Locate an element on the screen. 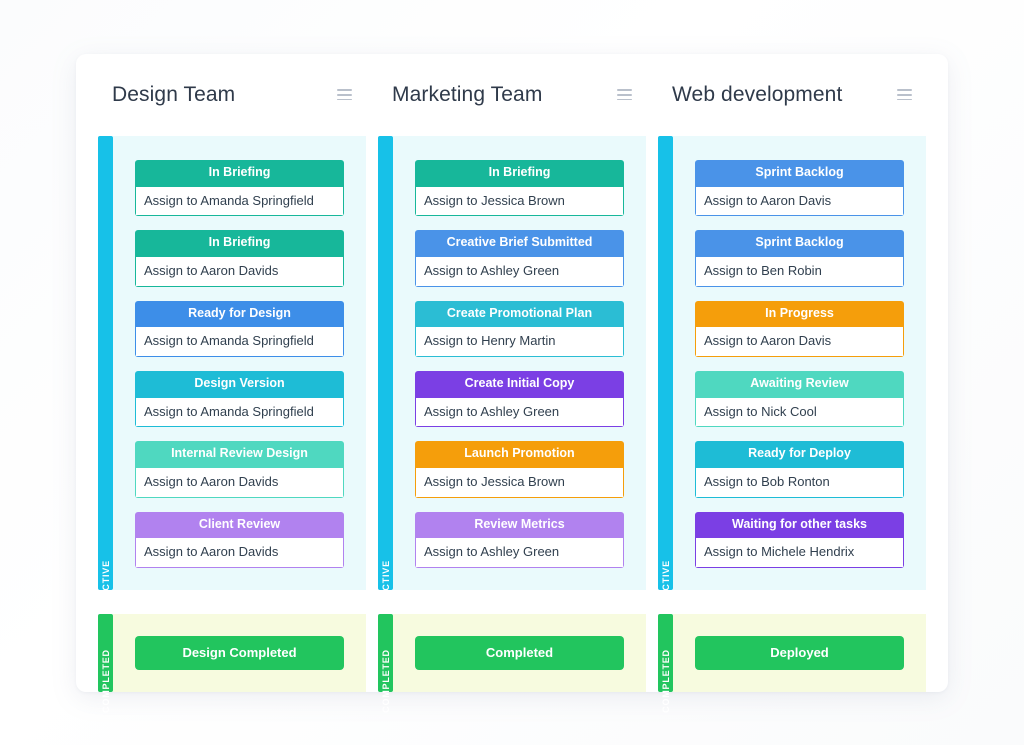 This screenshot has width=1024, height=745. completed-lane-content: Deployed is located at coordinates (799, 653).